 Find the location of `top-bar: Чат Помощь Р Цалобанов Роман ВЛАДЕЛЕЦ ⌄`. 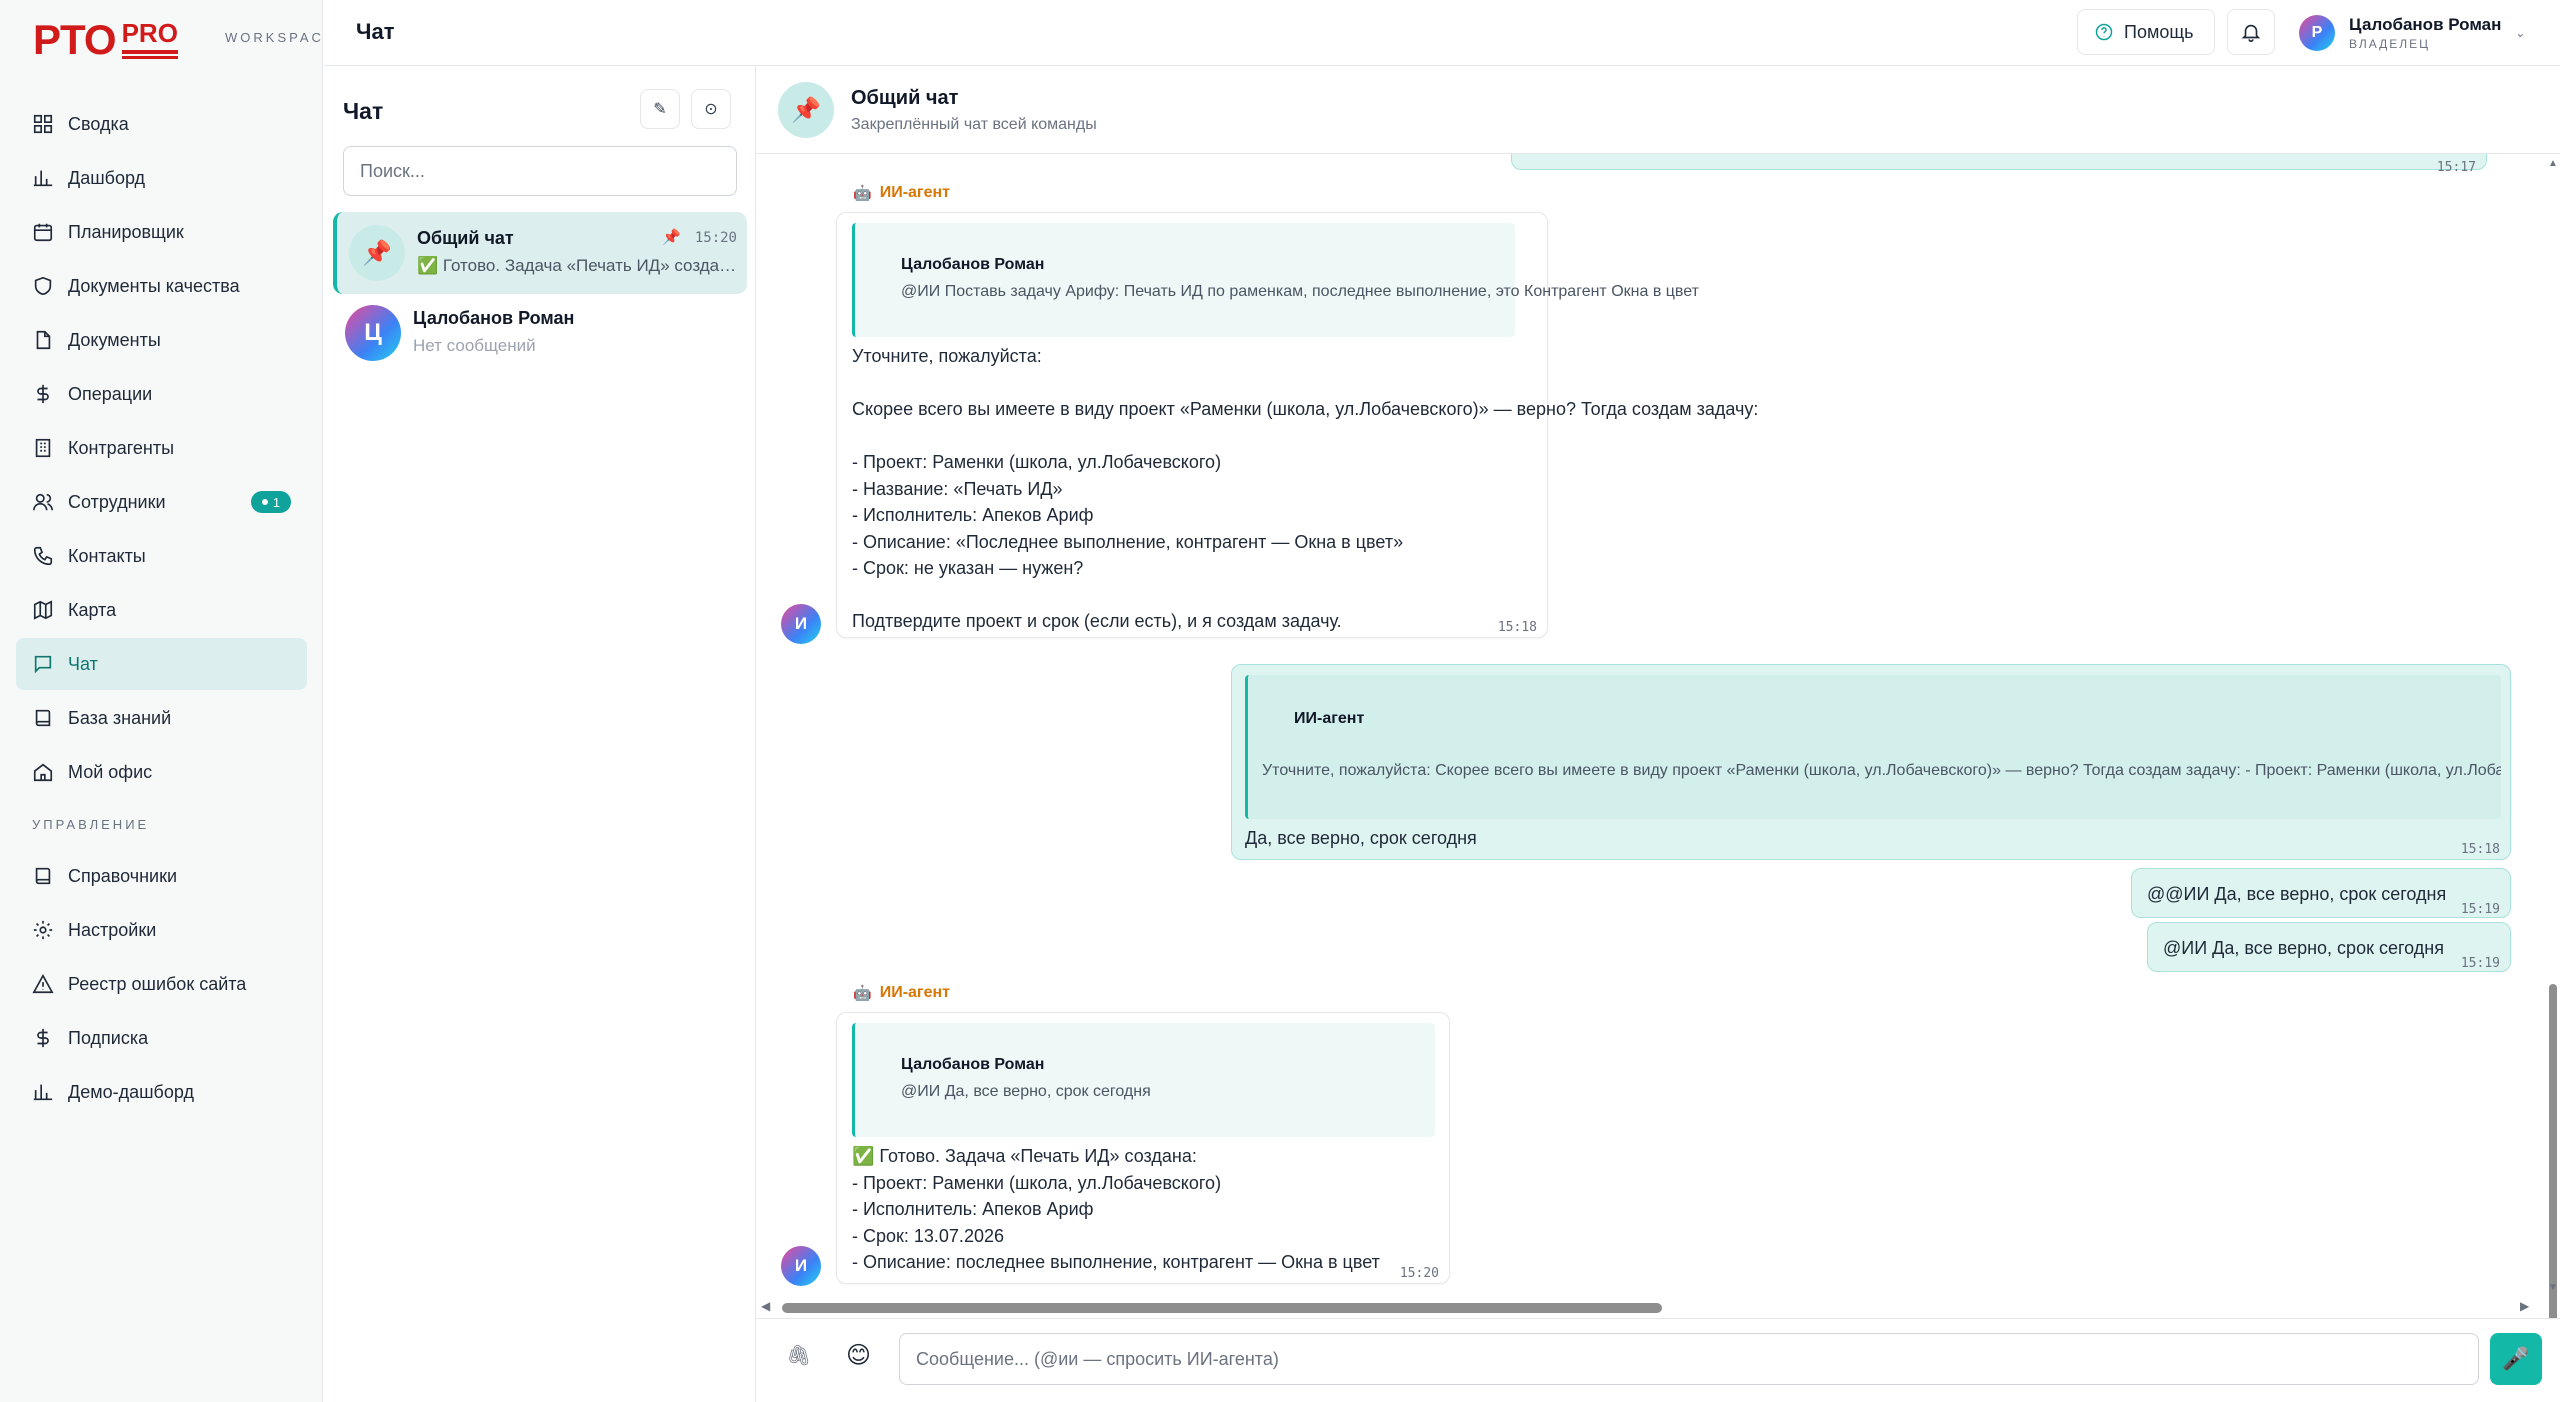

top-bar: Чат Помощь Р Цалобанов Роман ВЛАДЕЛЕЦ ⌄ is located at coordinates (1442, 33).